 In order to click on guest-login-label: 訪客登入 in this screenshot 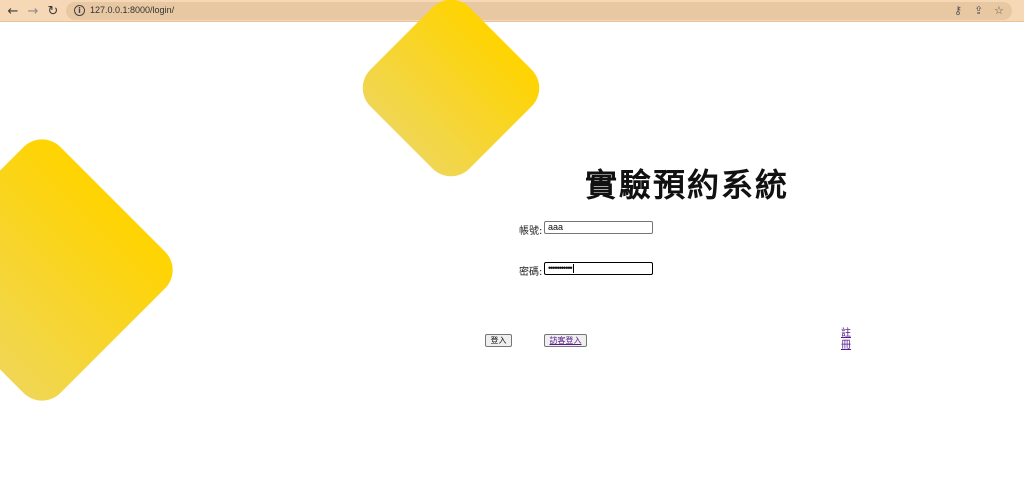, I will do `click(565, 340)`.